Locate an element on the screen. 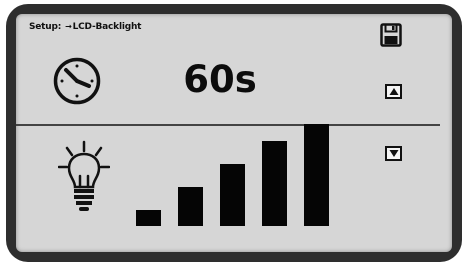  header-prefix: Setup: is located at coordinates (45, 27).